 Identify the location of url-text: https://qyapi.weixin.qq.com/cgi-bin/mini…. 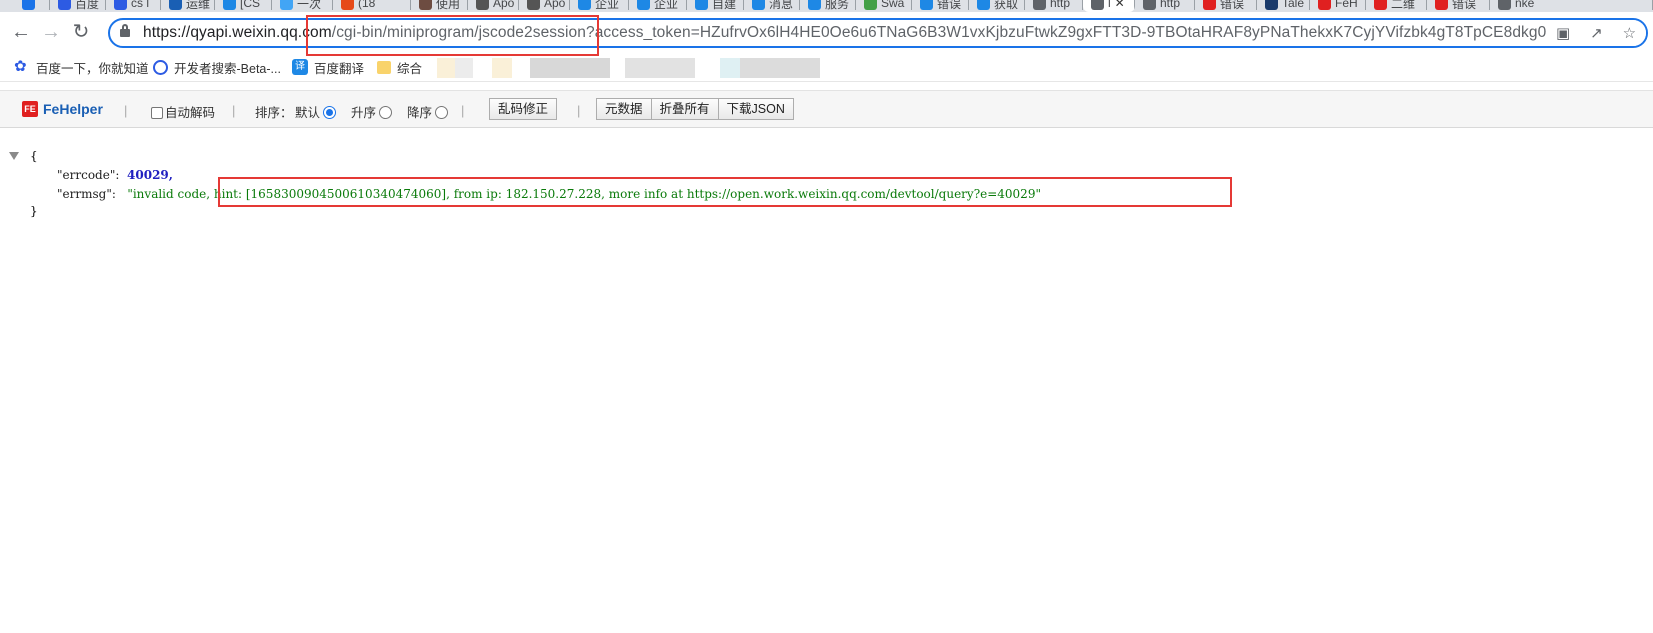
(893, 33).